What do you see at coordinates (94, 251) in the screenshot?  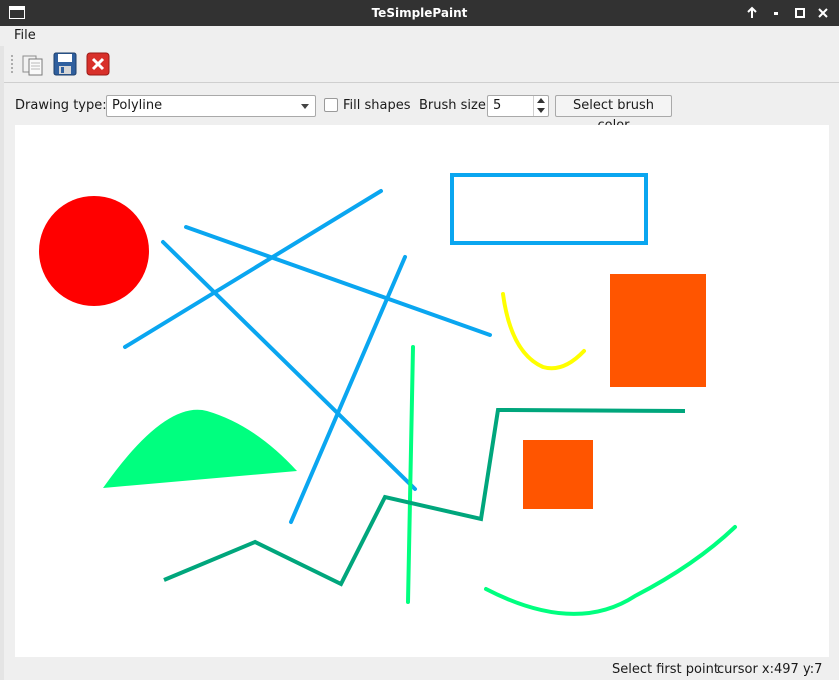 I see `red-circle` at bounding box center [94, 251].